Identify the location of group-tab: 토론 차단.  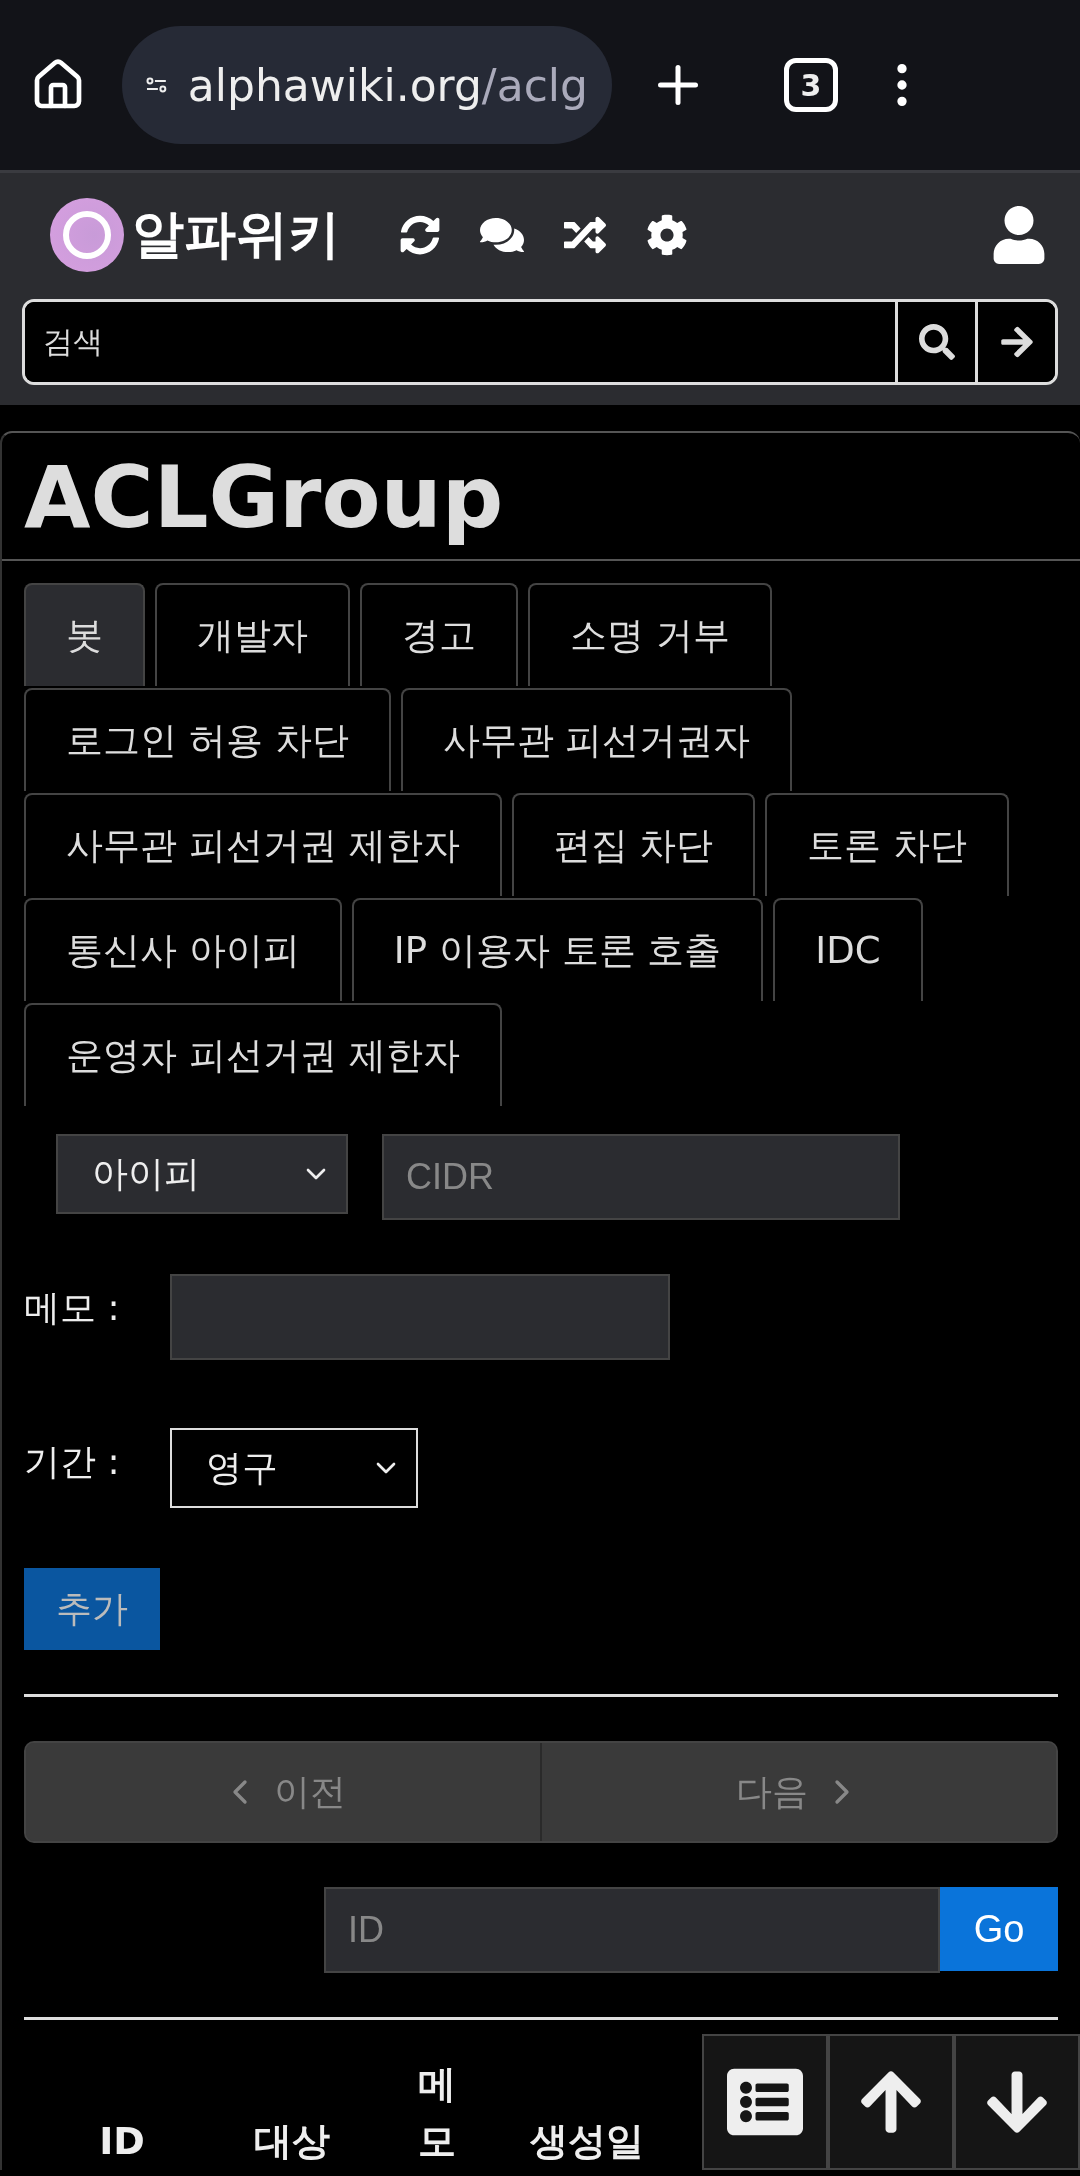
(887, 844).